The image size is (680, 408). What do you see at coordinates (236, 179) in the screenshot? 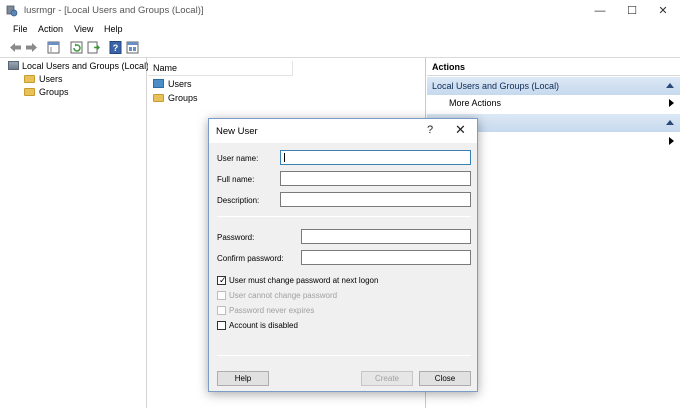
I see `fullname-label: Full name:` at bounding box center [236, 179].